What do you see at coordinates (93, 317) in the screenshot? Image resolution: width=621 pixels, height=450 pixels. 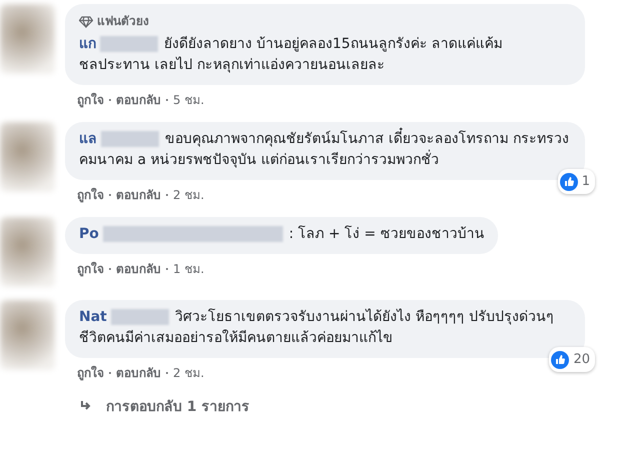 I see `author-name: Nat` at bounding box center [93, 317].